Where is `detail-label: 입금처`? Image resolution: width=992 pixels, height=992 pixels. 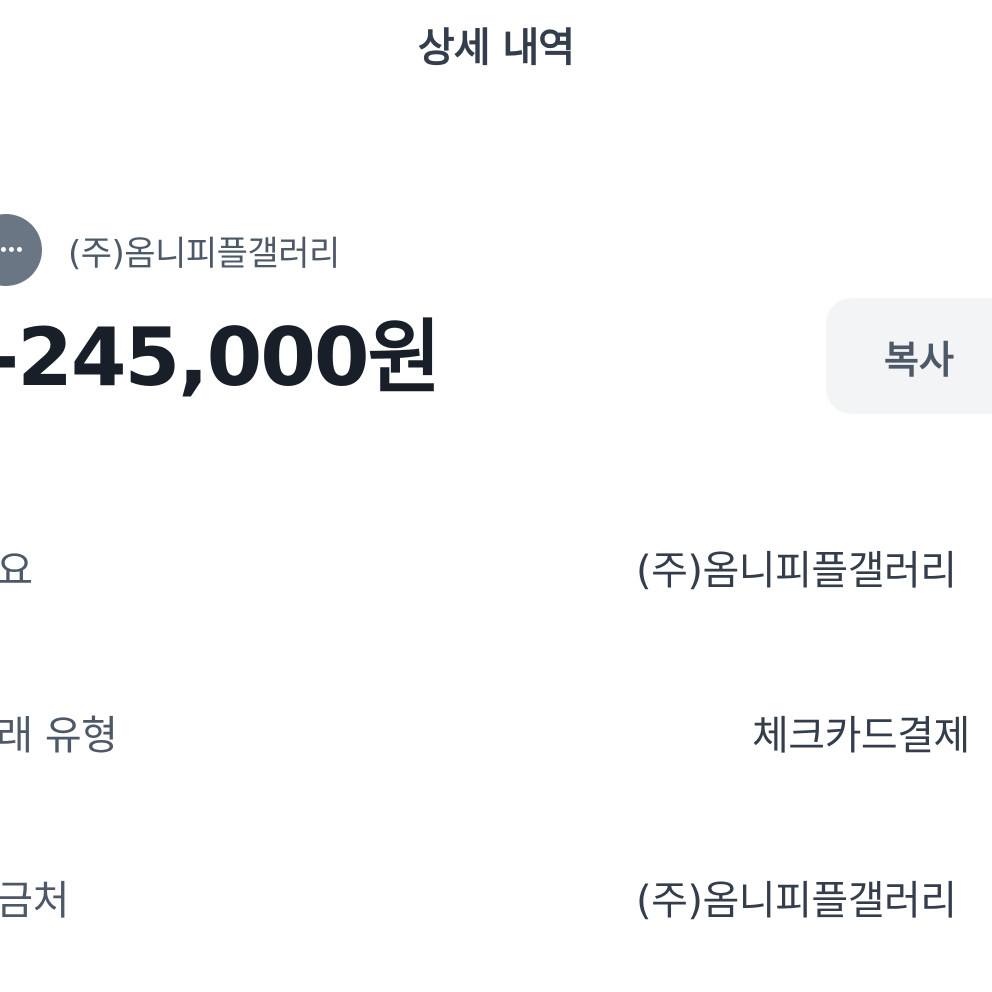 detail-label: 입금처 is located at coordinates (34, 901).